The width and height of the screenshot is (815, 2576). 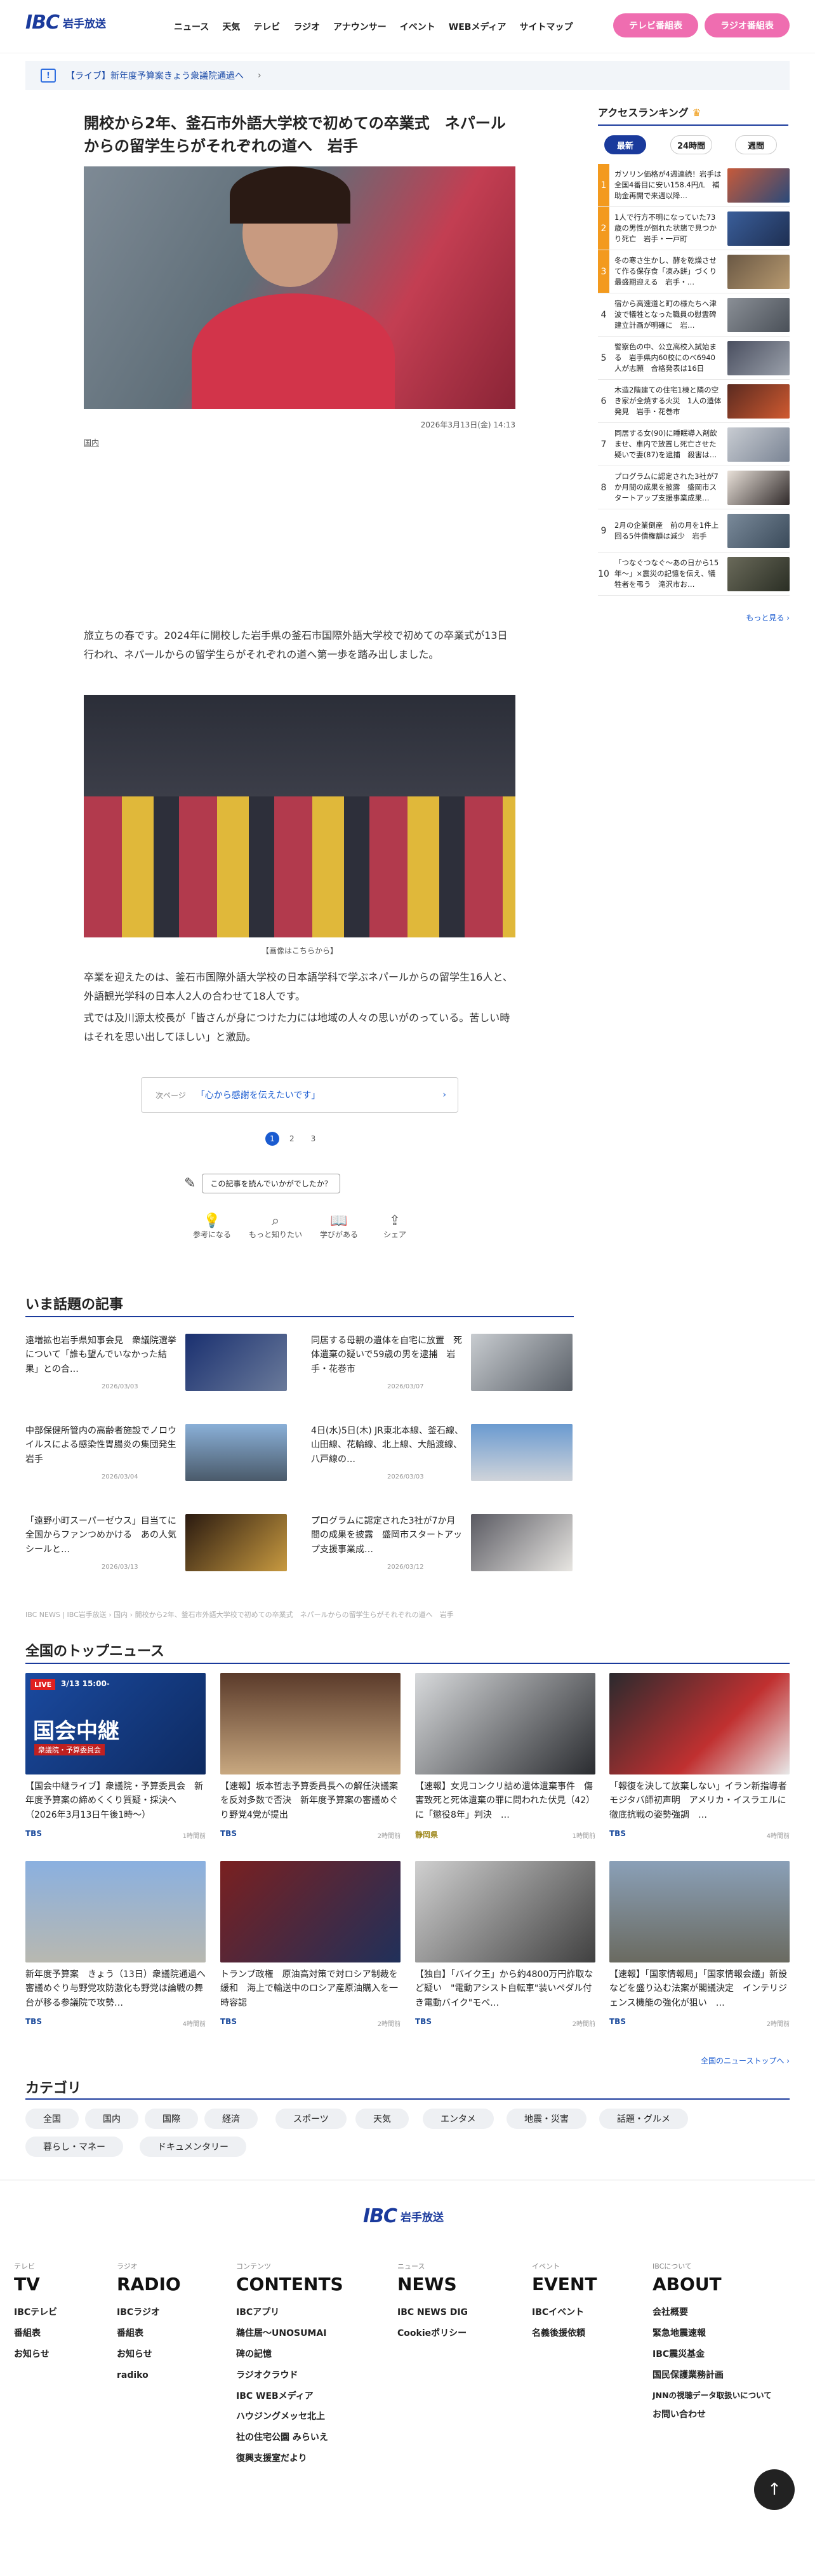 I want to click on category-economy: 経済, so click(x=231, y=2119).